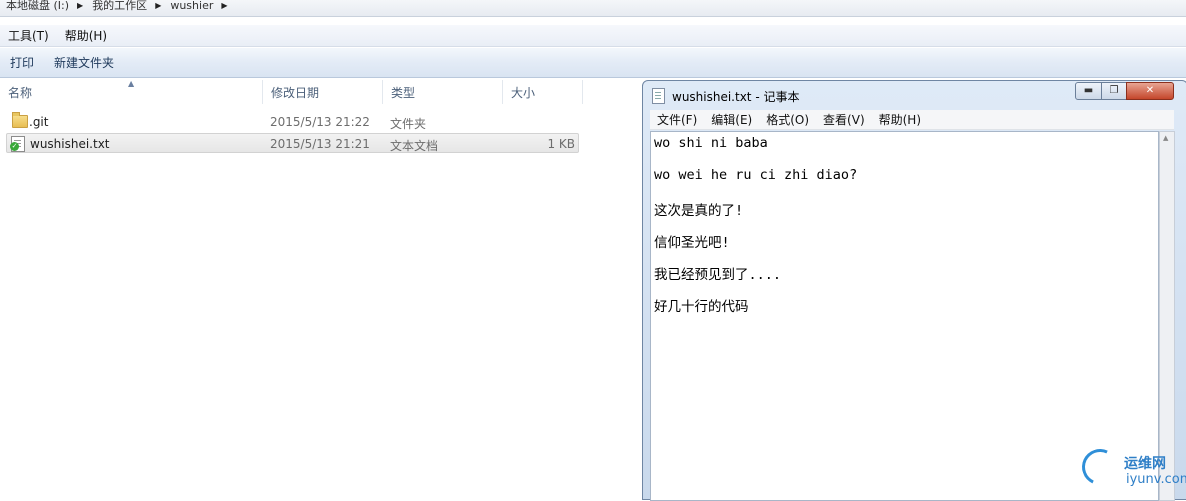  Describe the element at coordinates (1145, 464) in the screenshot. I see `watermark-brand: 运维网` at that location.